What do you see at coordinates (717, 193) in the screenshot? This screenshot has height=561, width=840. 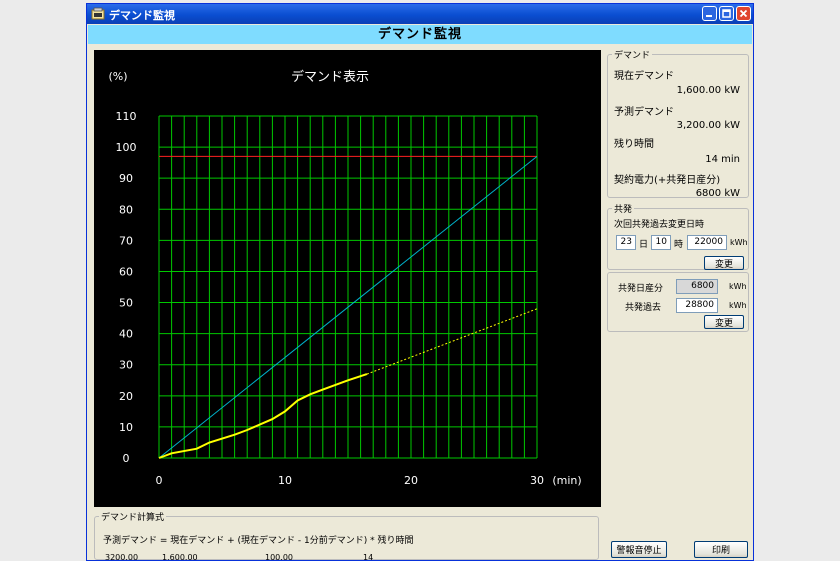 I see `contract-power-value: 6800 kW` at bounding box center [717, 193].